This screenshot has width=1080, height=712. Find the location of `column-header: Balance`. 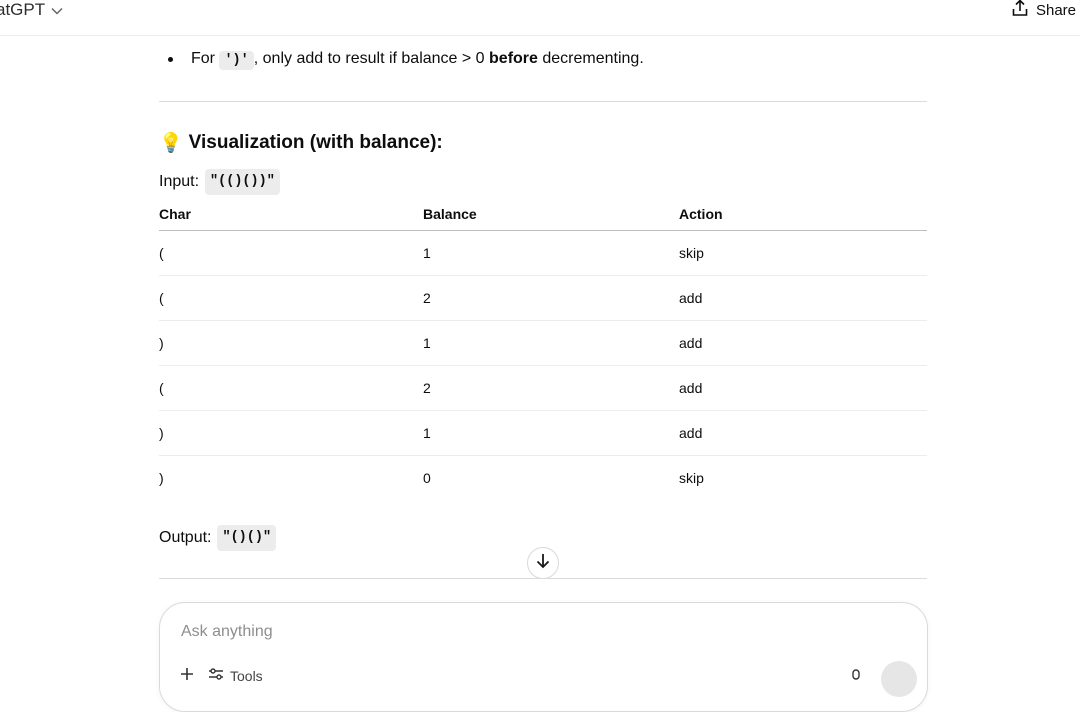

column-header: Balance is located at coordinates (551, 215).